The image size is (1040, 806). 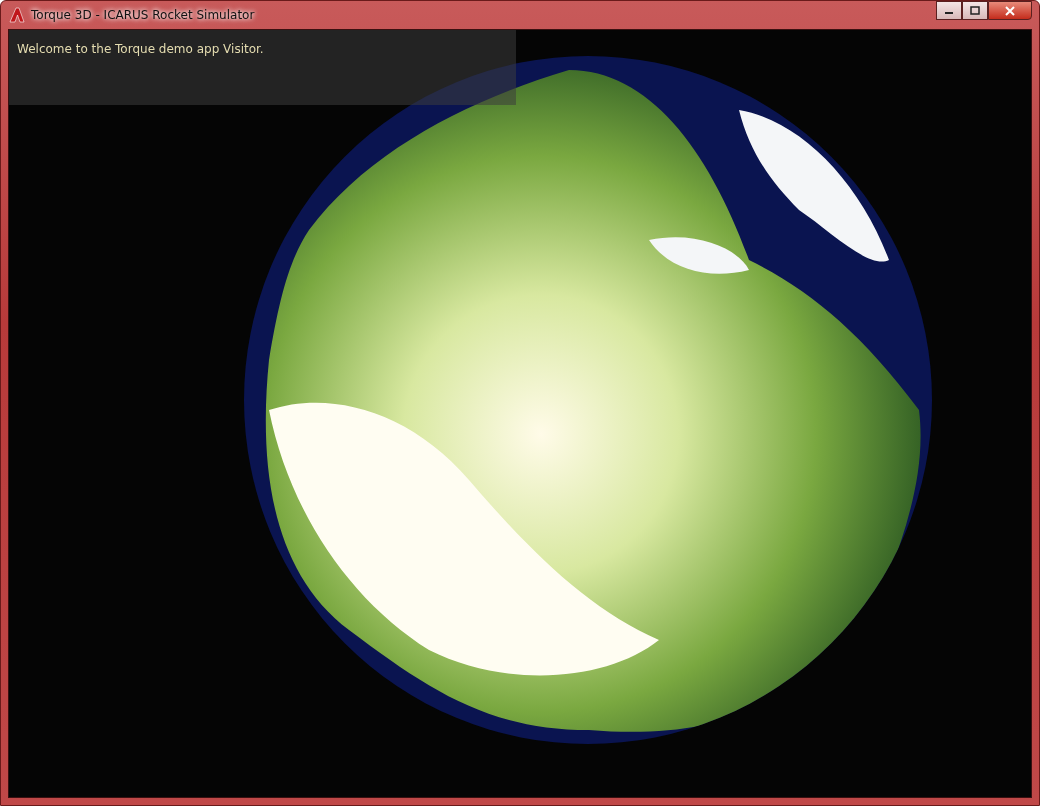 I want to click on maximize-button, so click(x=975, y=10).